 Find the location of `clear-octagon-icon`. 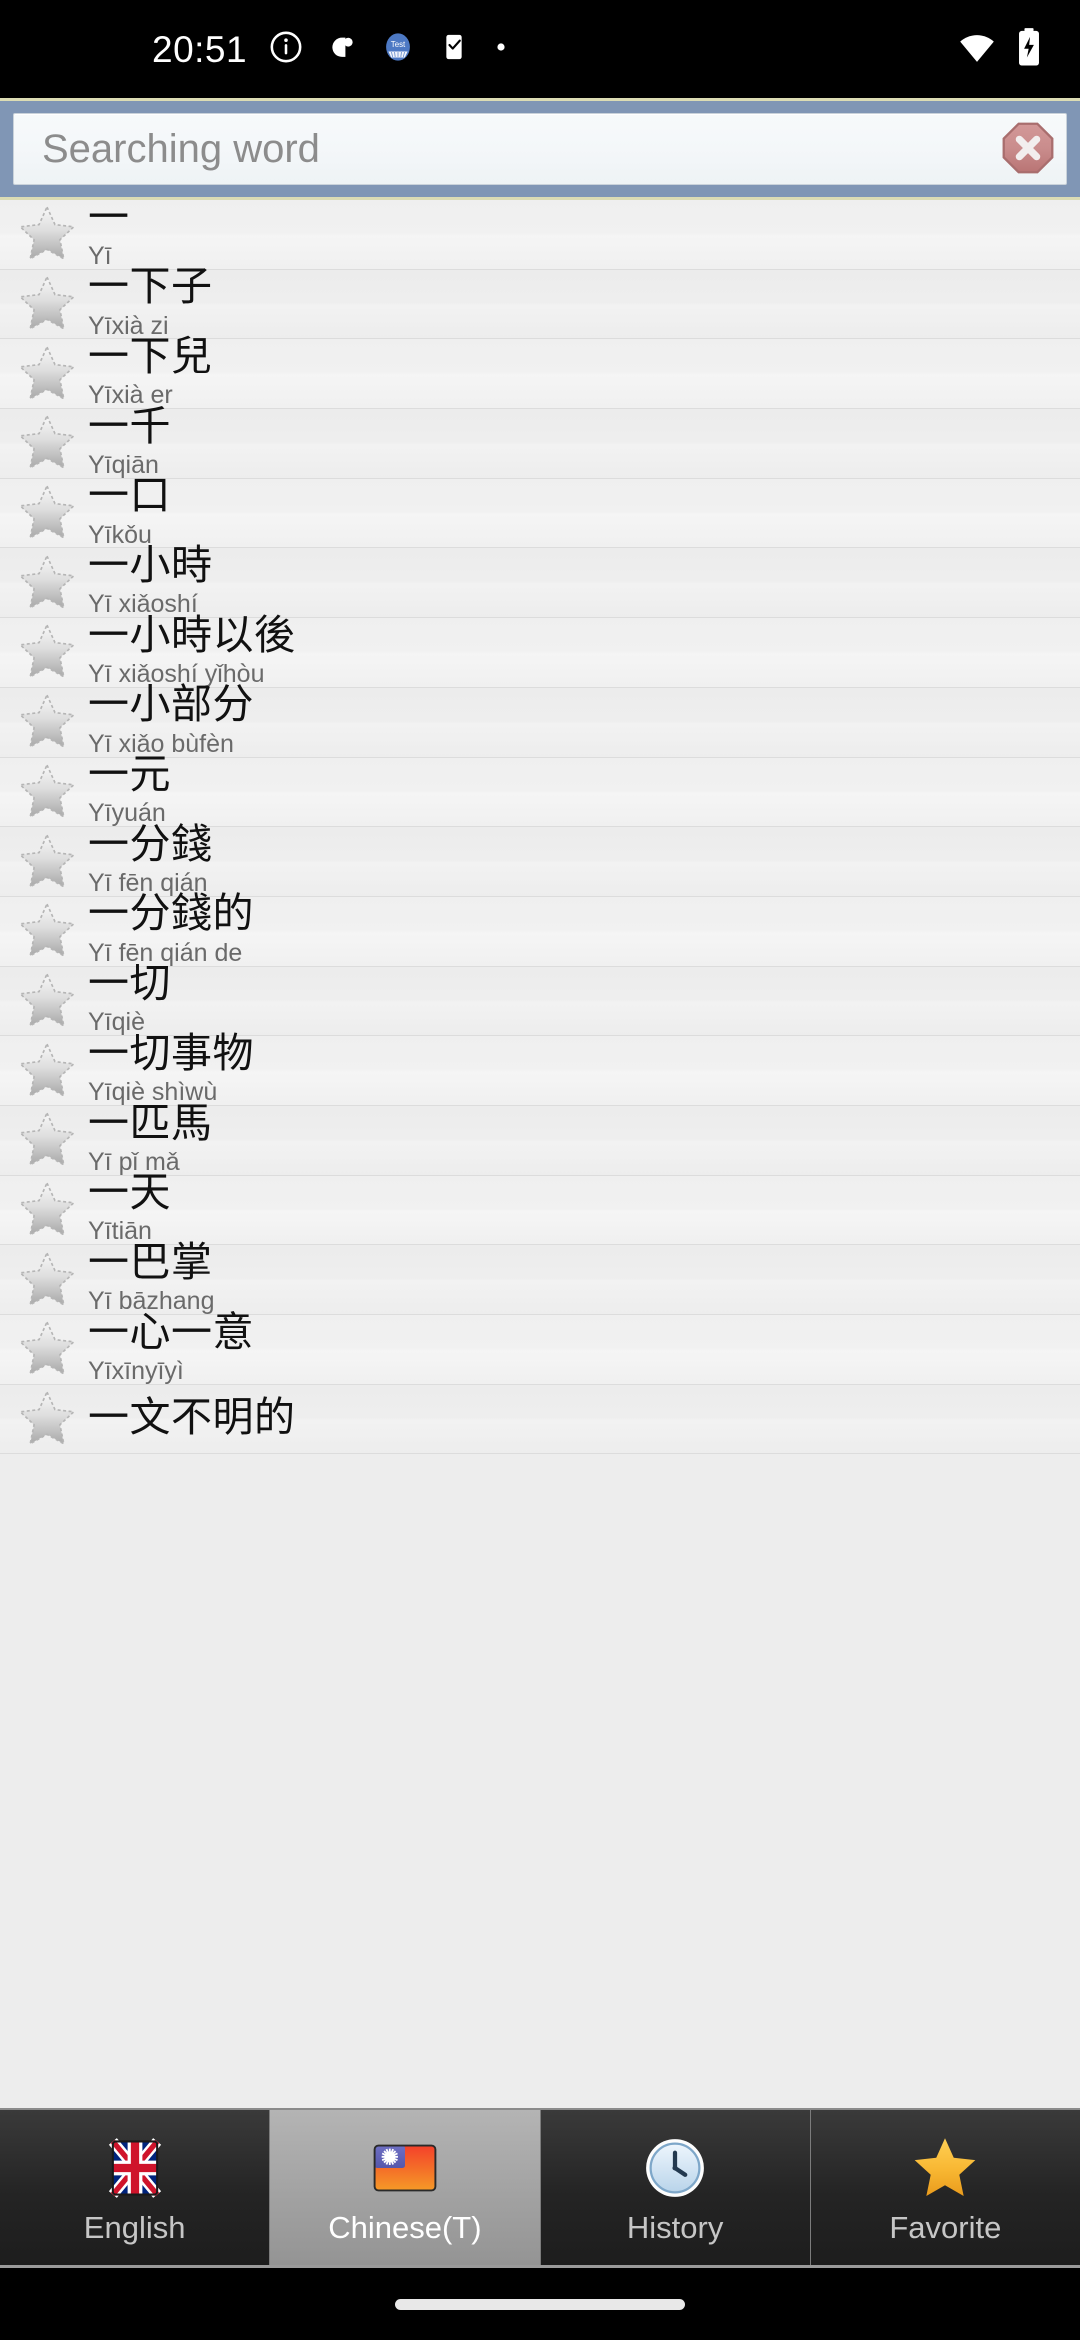

clear-octagon-icon is located at coordinates (1028, 149).